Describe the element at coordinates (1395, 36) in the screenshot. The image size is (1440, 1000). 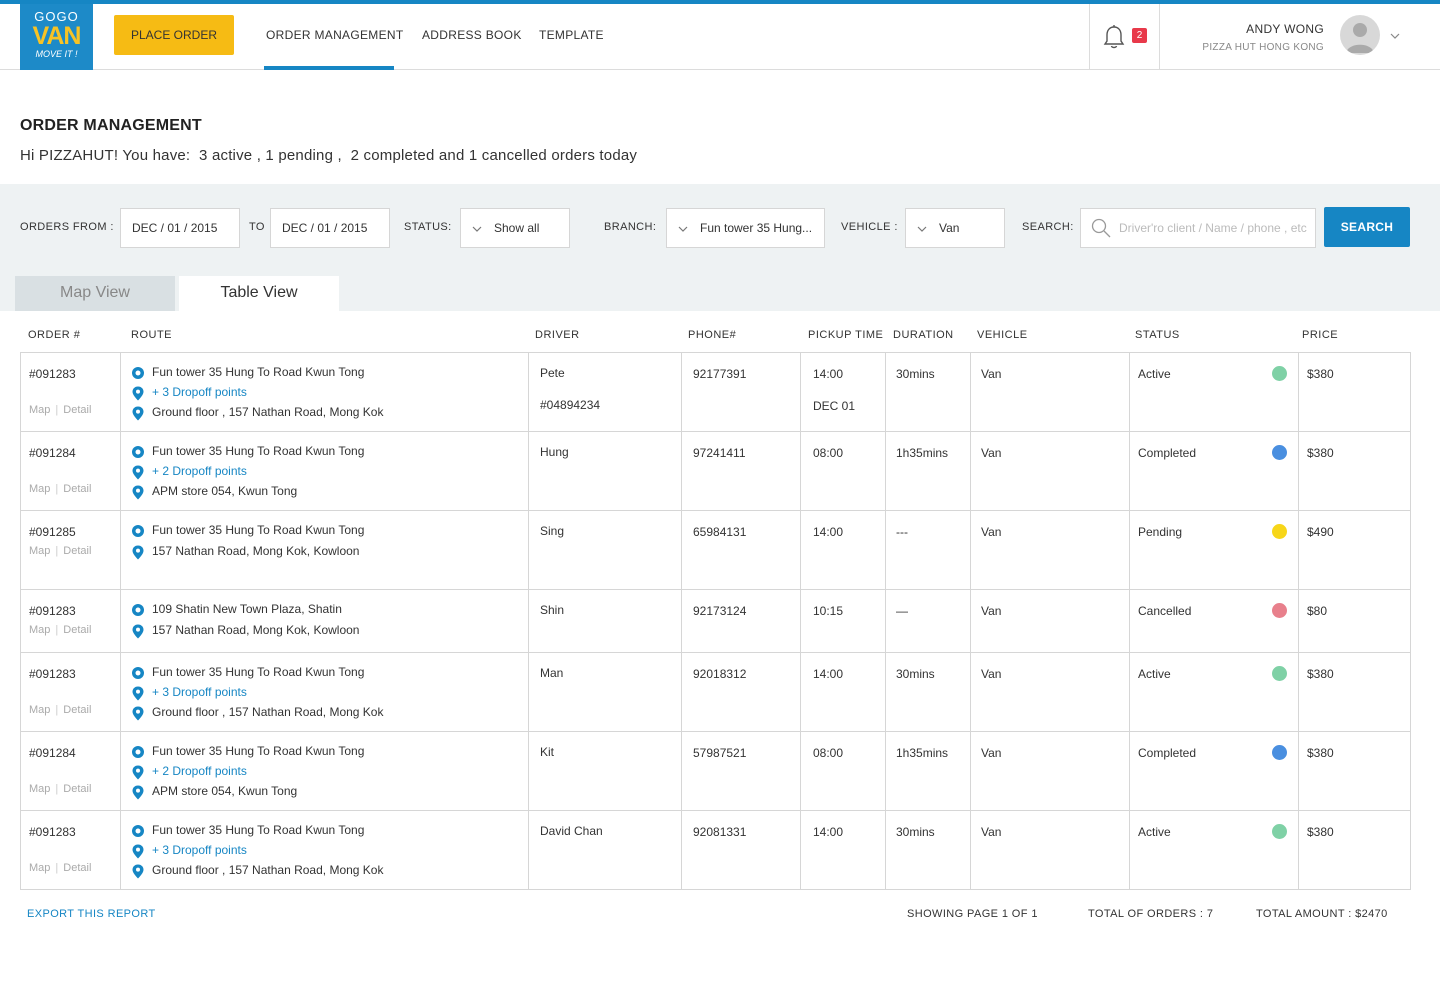
I see `chevron-down-icon` at that location.